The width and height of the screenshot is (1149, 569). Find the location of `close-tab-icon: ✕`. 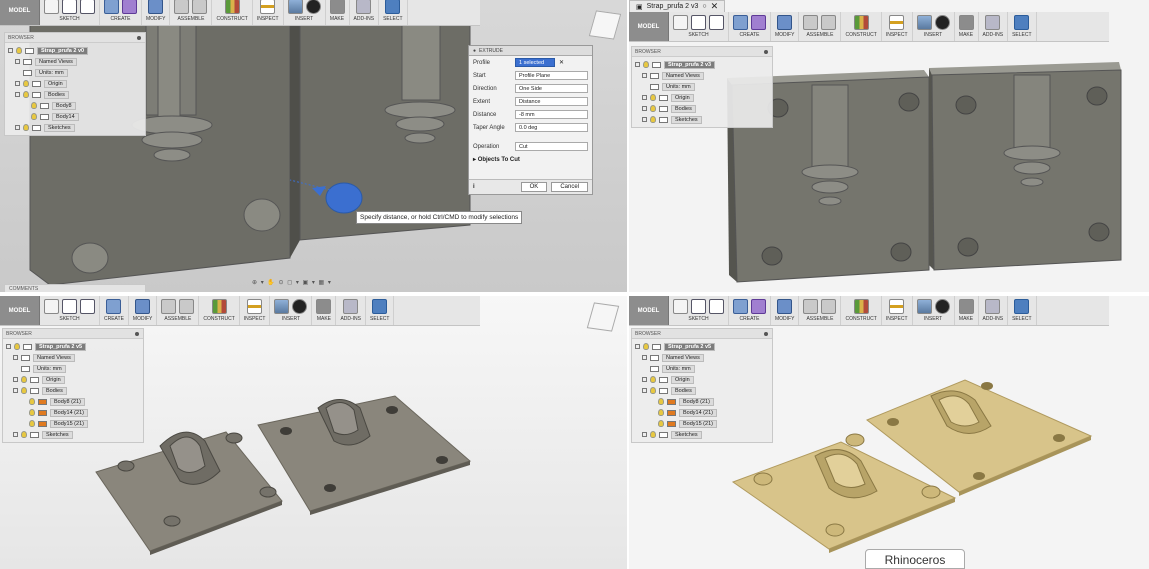

close-tab-icon: ✕ is located at coordinates (715, 6).